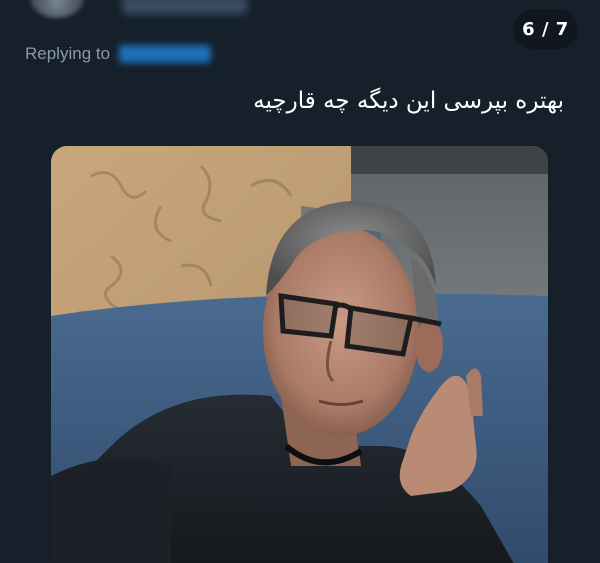 The image size is (600, 563). I want to click on reply-handle-link: ••••••, so click(165, 54).